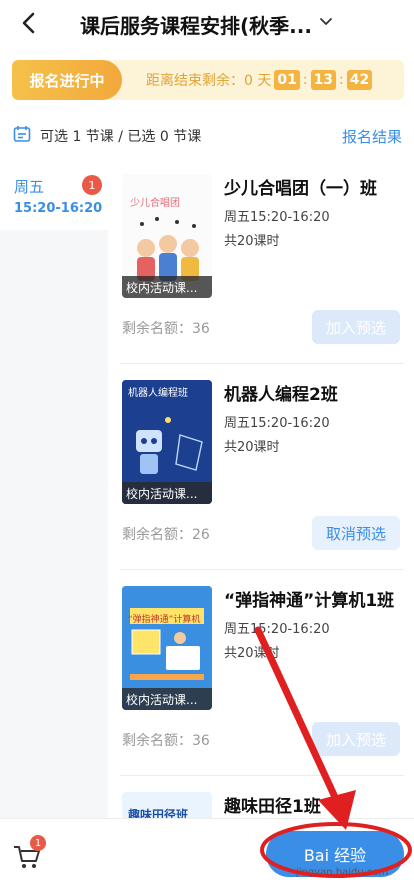  What do you see at coordinates (22, 134) in the screenshot?
I see `calendar-icon` at bounding box center [22, 134].